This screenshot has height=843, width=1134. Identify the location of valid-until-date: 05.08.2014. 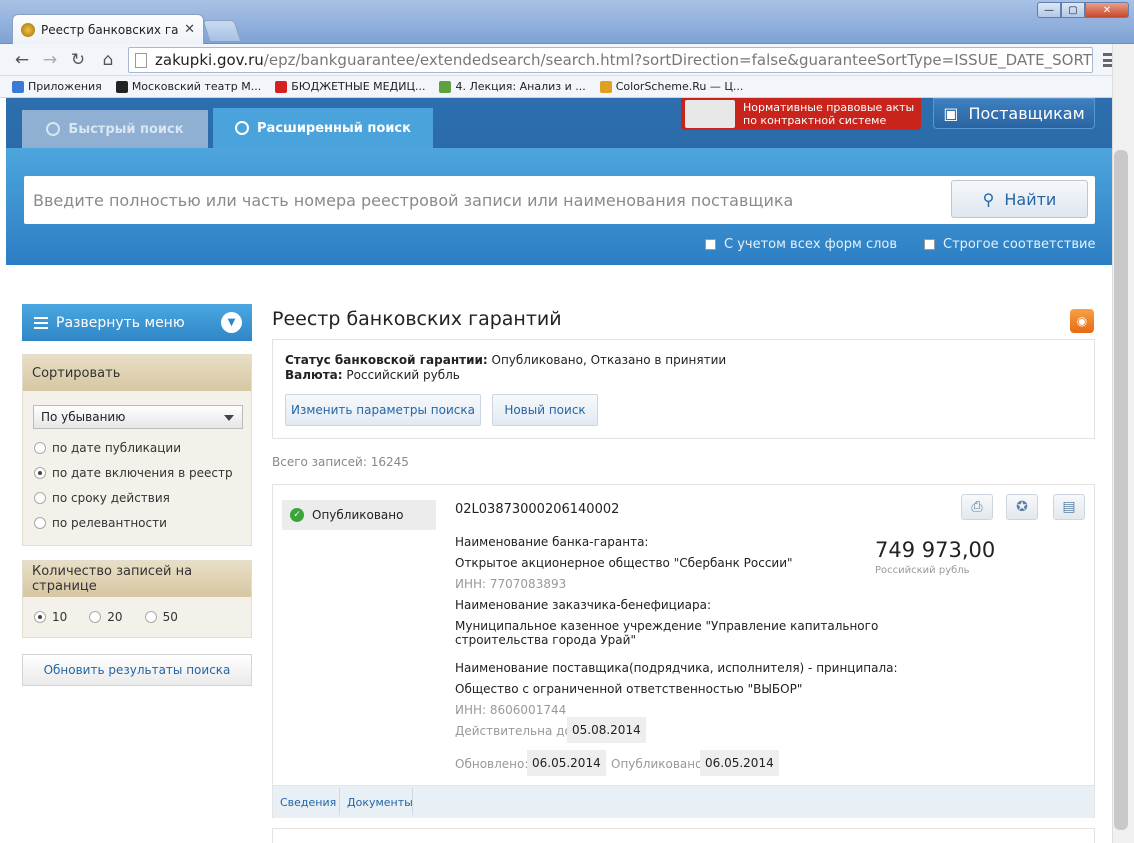
(606, 730).